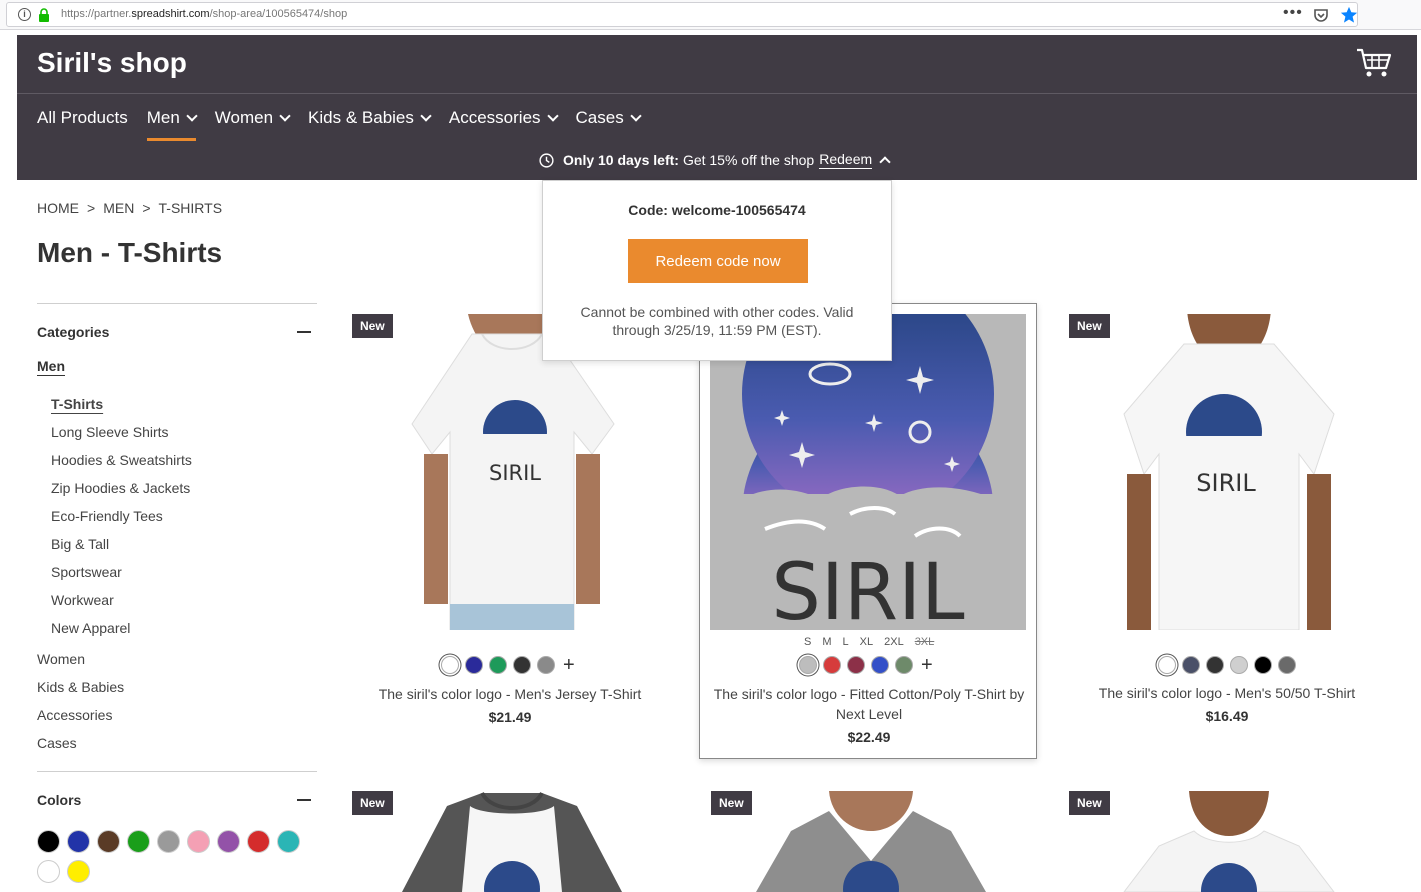 This screenshot has height=892, width=1421. What do you see at coordinates (177, 572) in the screenshot?
I see `subcategory-sportswear: Sportswear` at bounding box center [177, 572].